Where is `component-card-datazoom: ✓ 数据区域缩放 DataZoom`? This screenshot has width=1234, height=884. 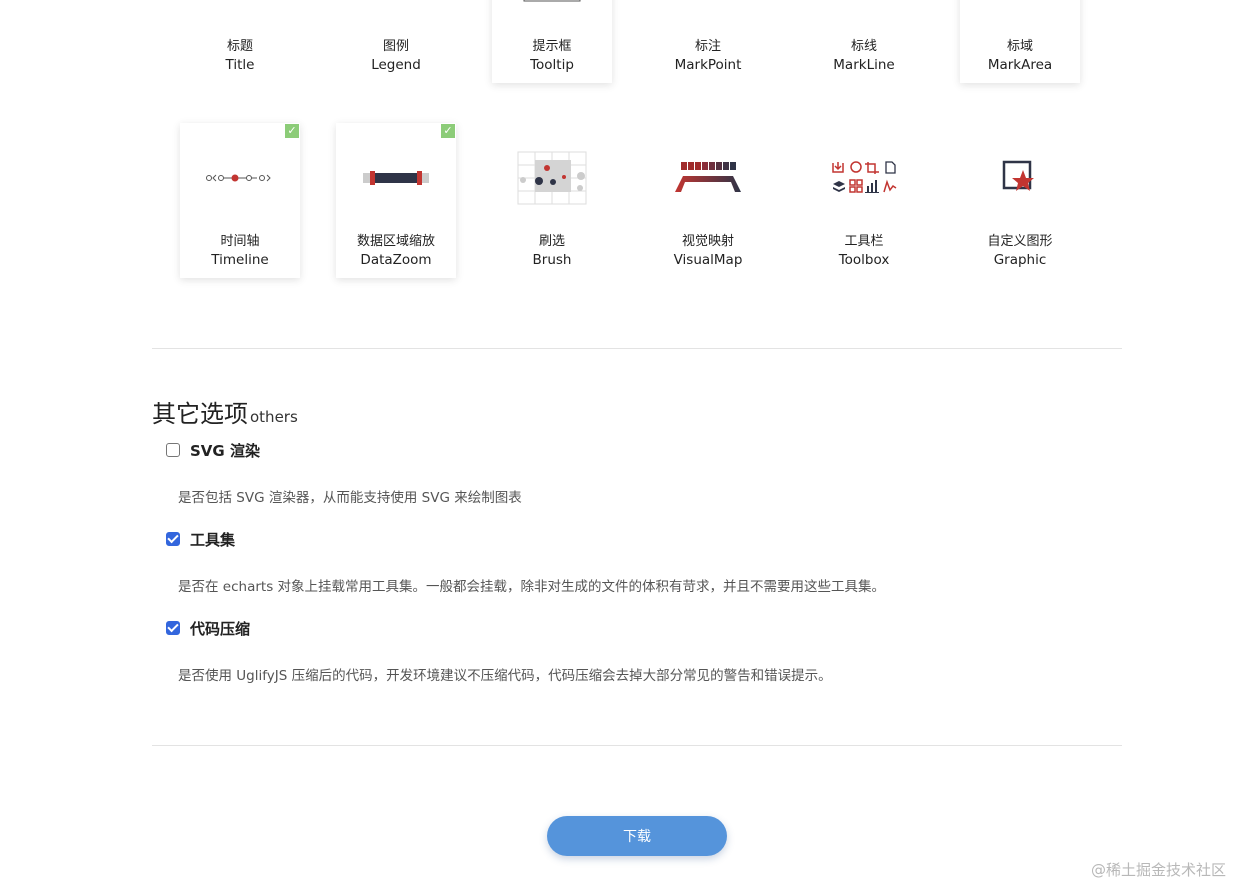
component-card-datazoom: ✓ 数据区域缩放 DataZoom is located at coordinates (396, 200).